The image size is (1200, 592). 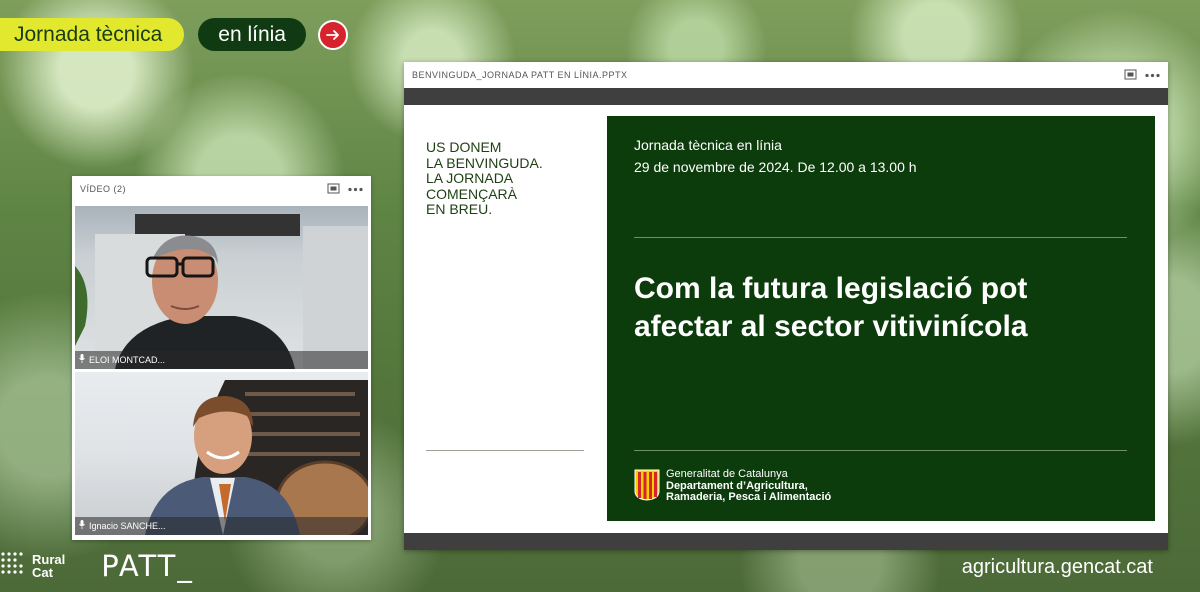 What do you see at coordinates (221, 189) in the screenshot?
I see `video-panel-header: VÍDEO (2)` at bounding box center [221, 189].